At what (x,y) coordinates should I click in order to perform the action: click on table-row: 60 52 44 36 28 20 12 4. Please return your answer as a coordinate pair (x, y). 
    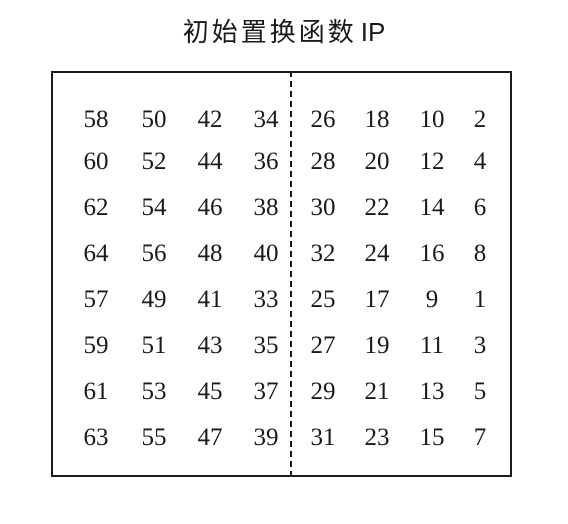
    Looking at the image, I should click on (284, 162).